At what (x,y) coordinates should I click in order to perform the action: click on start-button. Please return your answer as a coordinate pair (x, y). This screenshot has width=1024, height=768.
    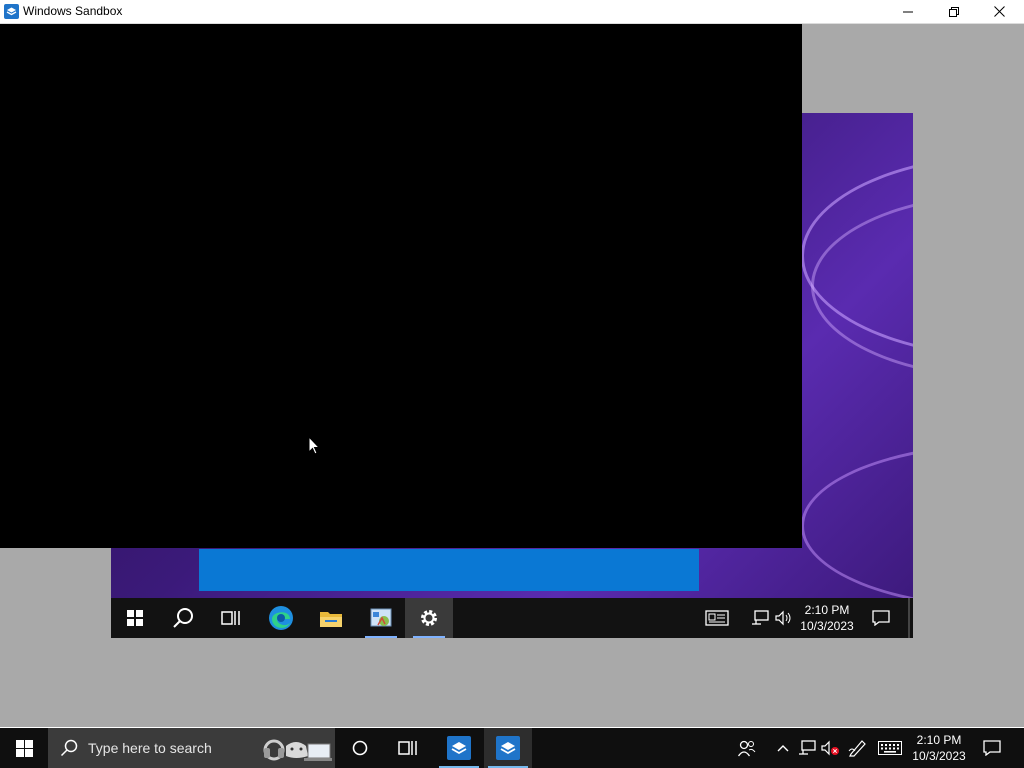
    Looking at the image, I should click on (24, 748).